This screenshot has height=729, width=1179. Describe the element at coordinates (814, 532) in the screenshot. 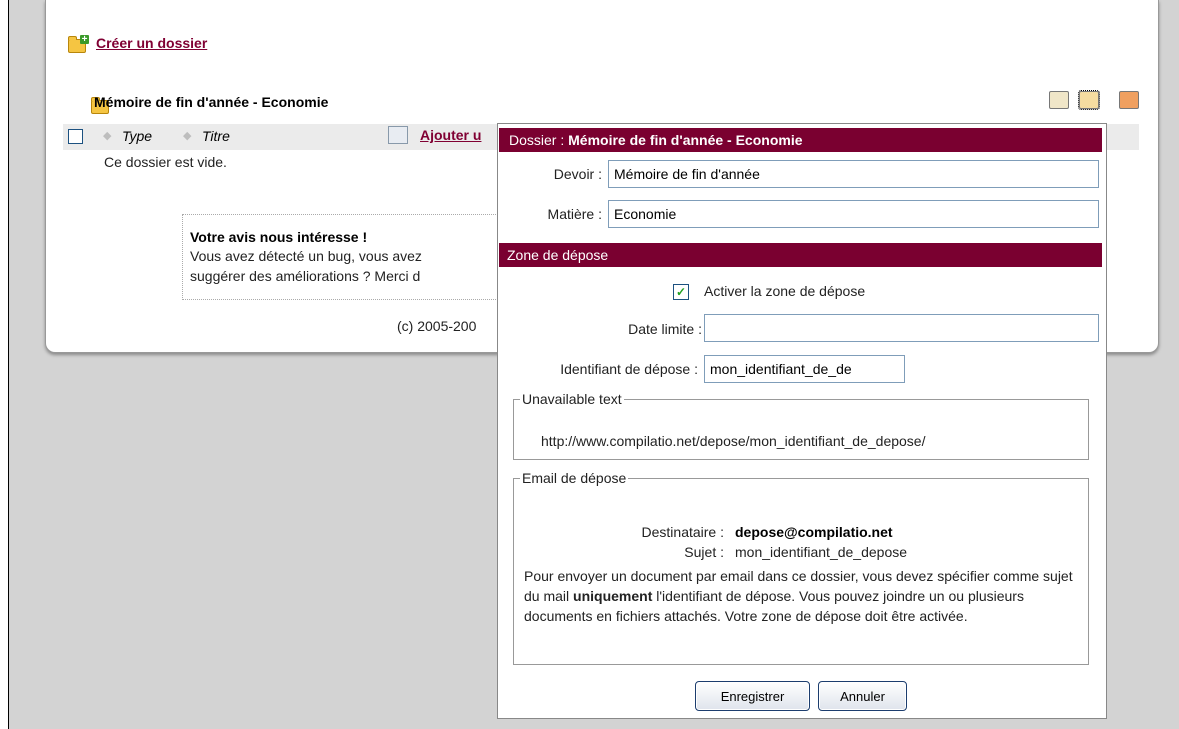

I see `recipient-value: depose@compilatio.net` at that location.